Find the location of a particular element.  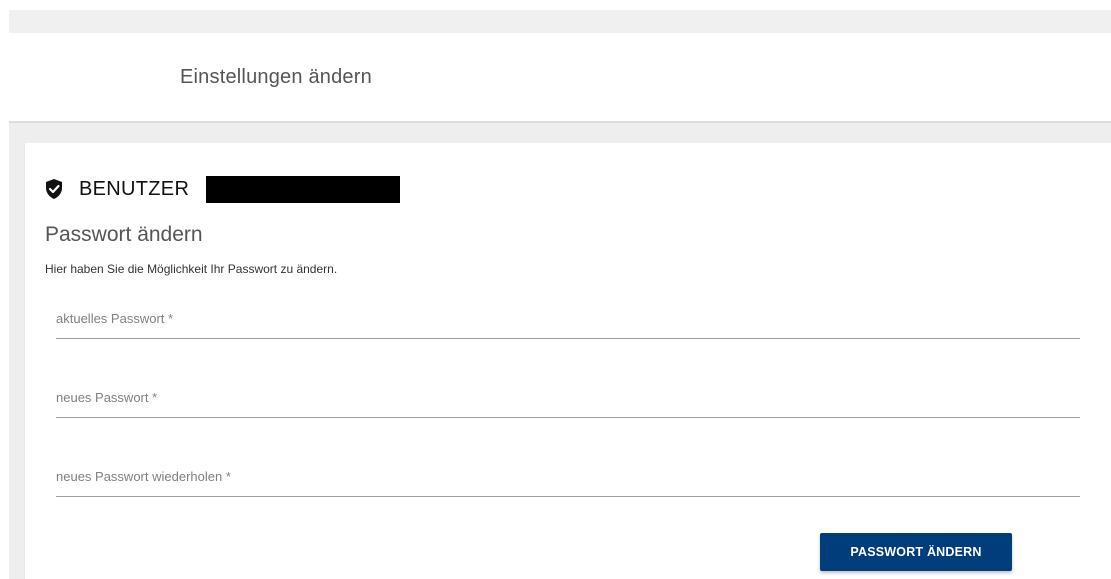

change-password-button: PASSWORT ÄNDERN is located at coordinates (916, 552).